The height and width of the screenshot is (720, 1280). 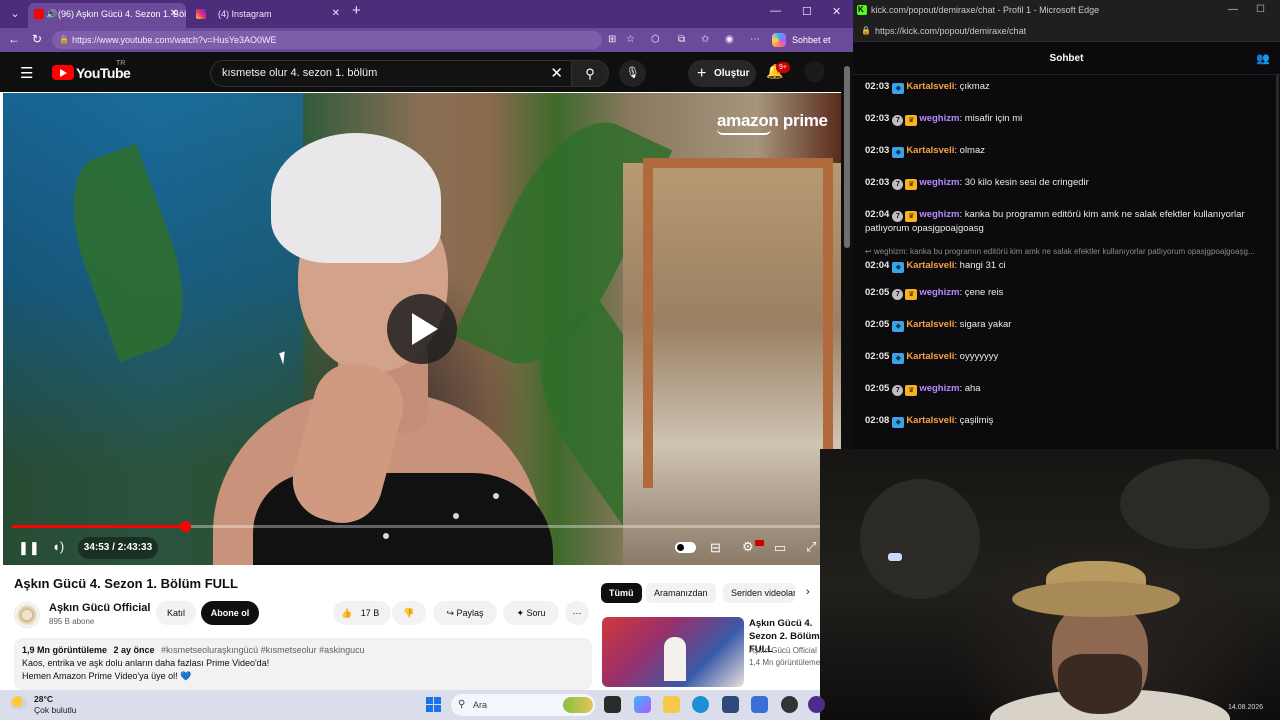 I want to click on clear-search-icon: ✕, so click(x=556, y=73).